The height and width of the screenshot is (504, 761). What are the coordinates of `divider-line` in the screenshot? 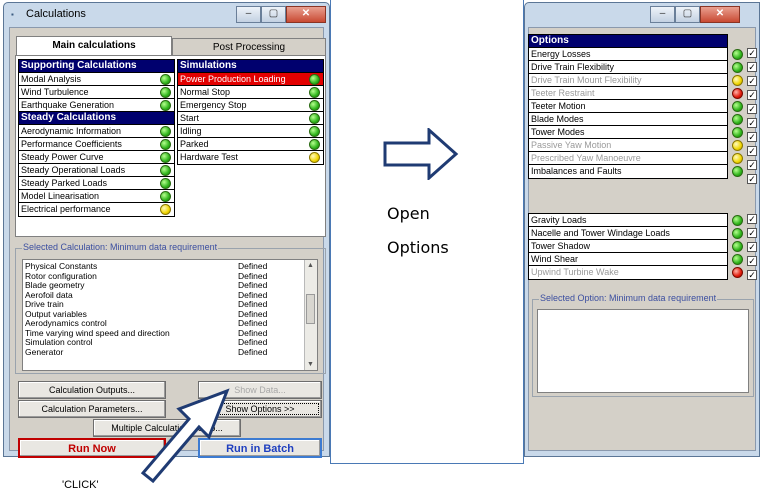 It's located at (330, 232).